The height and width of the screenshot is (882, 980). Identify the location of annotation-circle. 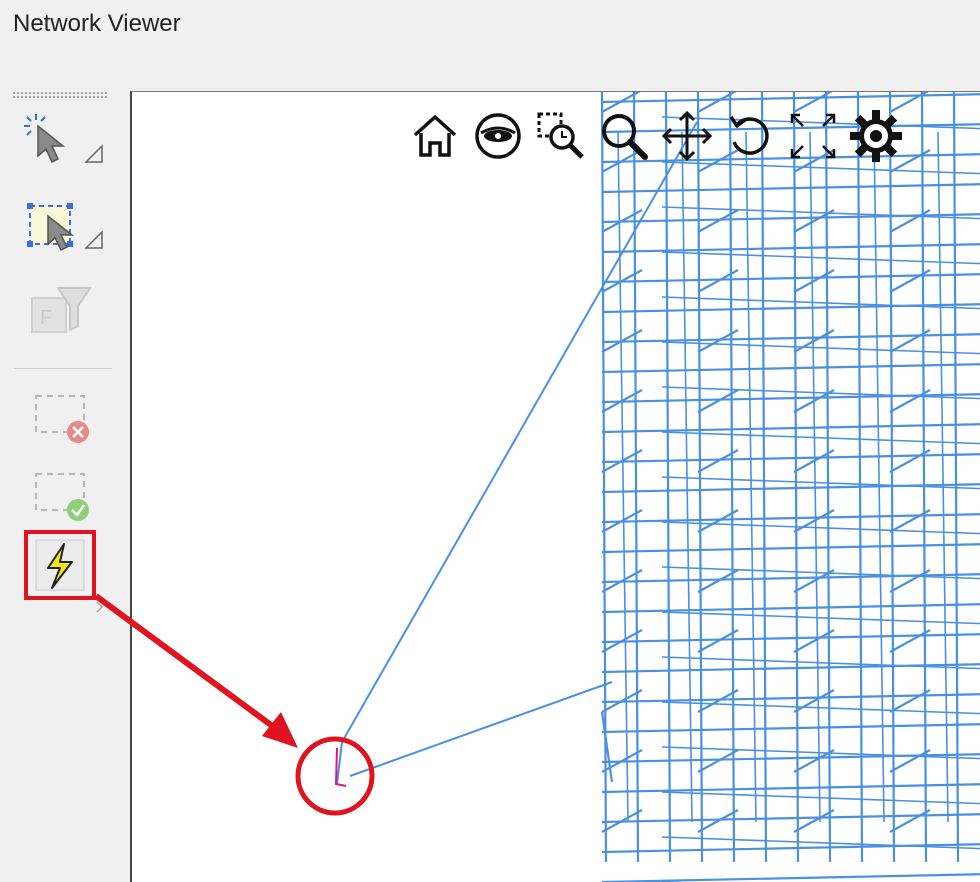
(335, 776).